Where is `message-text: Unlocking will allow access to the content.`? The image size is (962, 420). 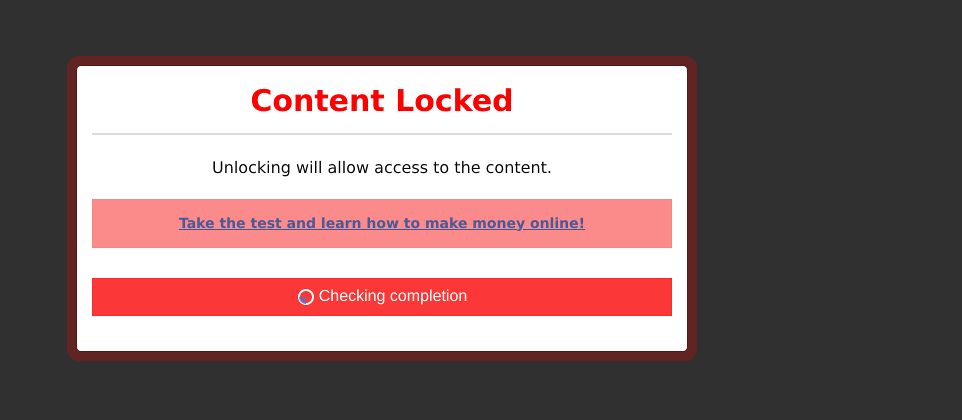 message-text: Unlocking will allow access to the content. is located at coordinates (382, 168).